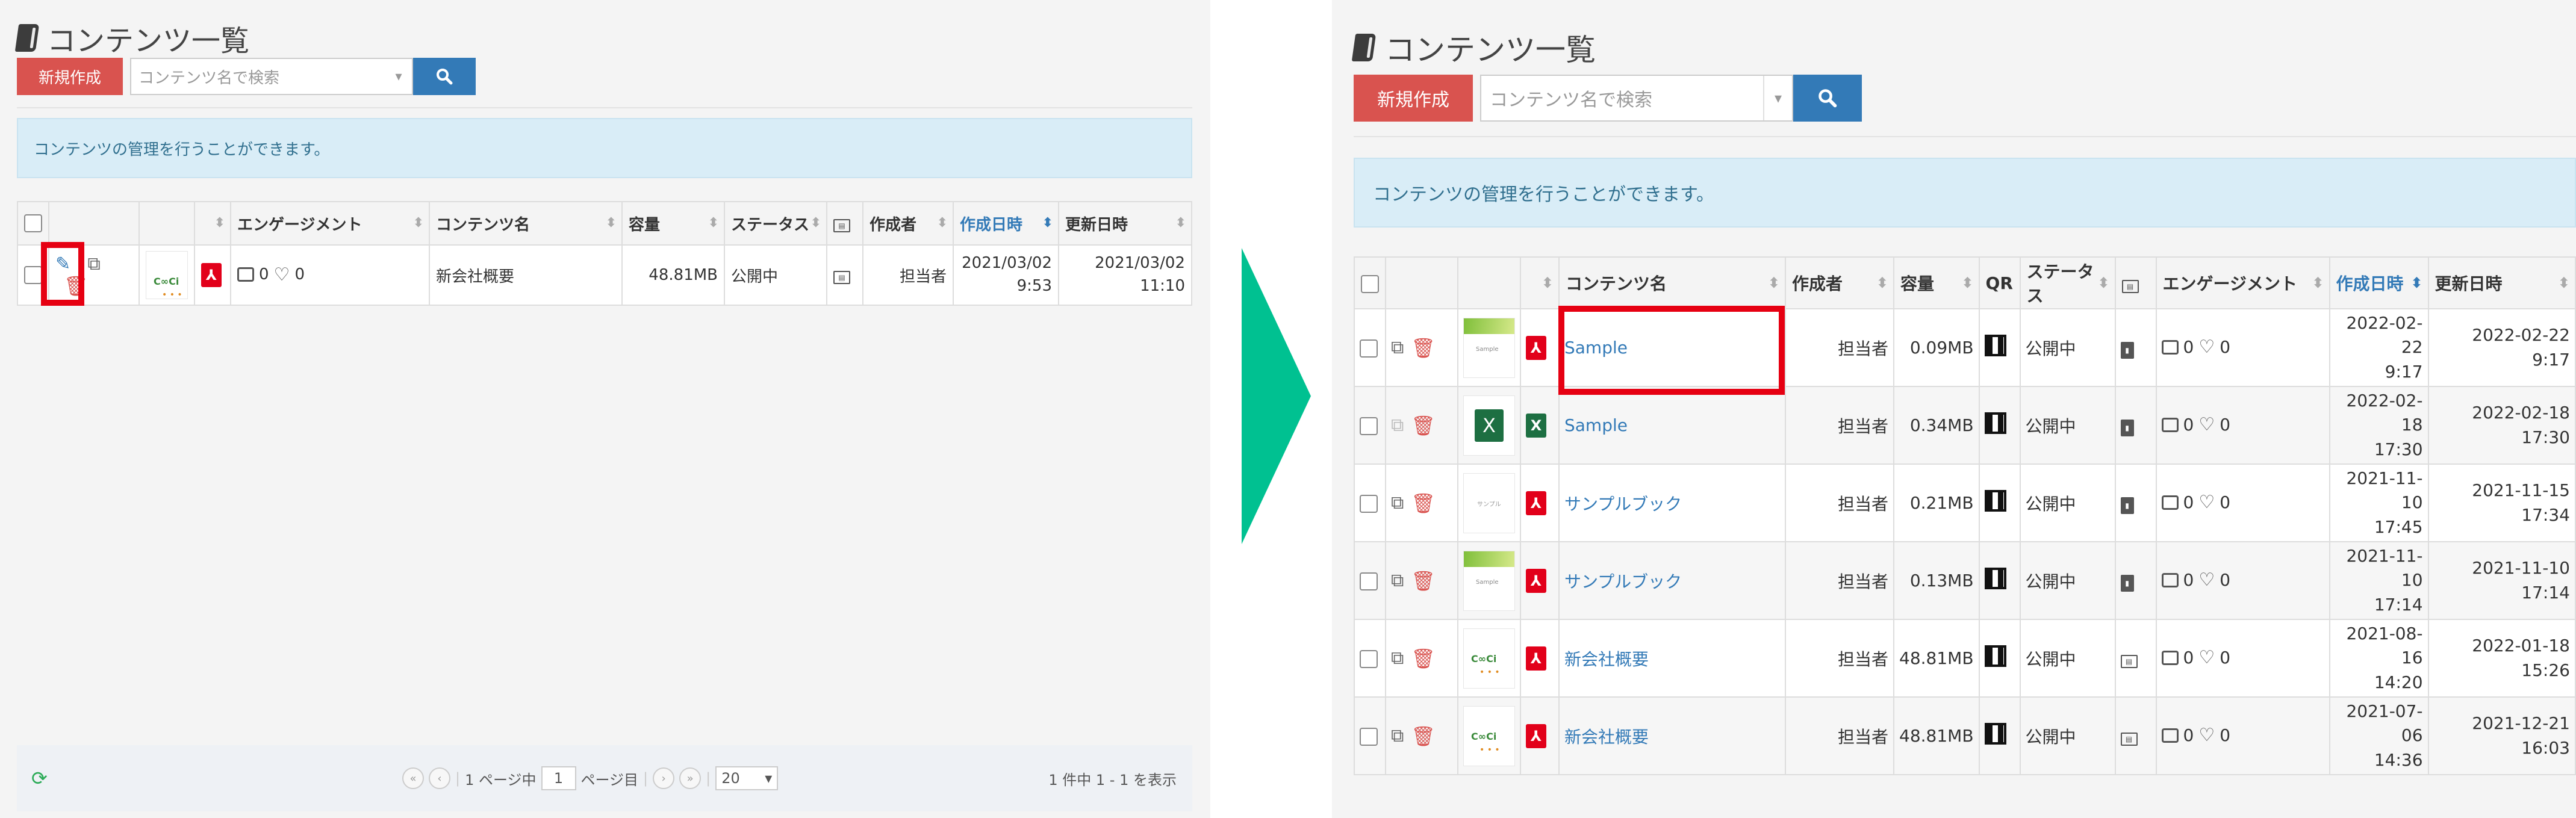 The width and height of the screenshot is (2576, 818). Describe the element at coordinates (1937, 502) in the screenshot. I see `row-size-cell: 0.21MB` at that location.